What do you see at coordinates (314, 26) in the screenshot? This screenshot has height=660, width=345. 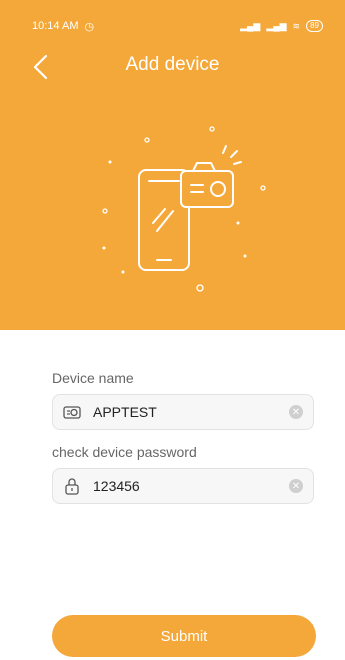 I see `battery-icon: 89` at bounding box center [314, 26].